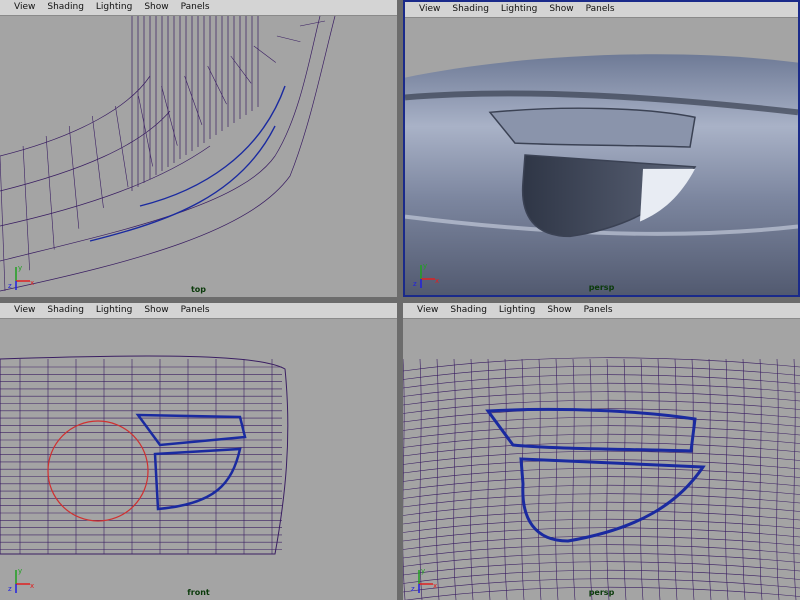  I want to click on camera-label: front, so click(198, 592).